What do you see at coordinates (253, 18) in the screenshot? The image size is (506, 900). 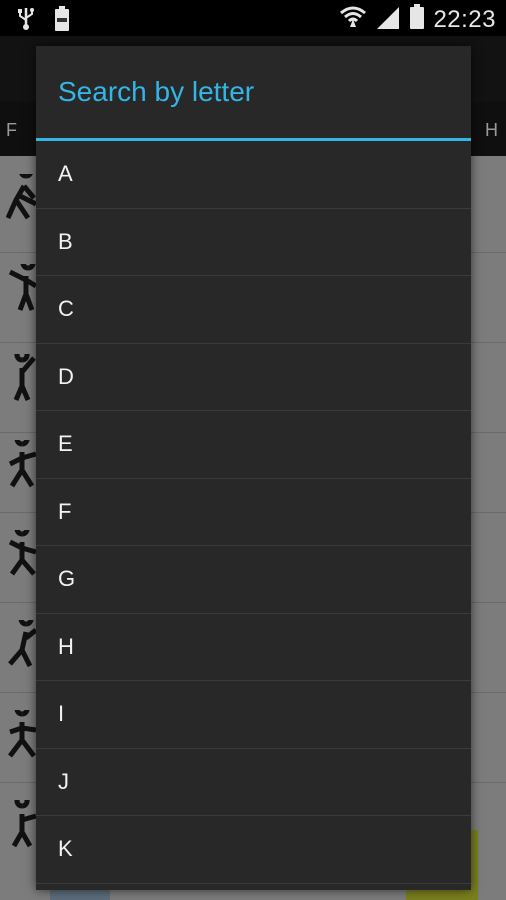 I see `status-bar: 22:23` at bounding box center [253, 18].